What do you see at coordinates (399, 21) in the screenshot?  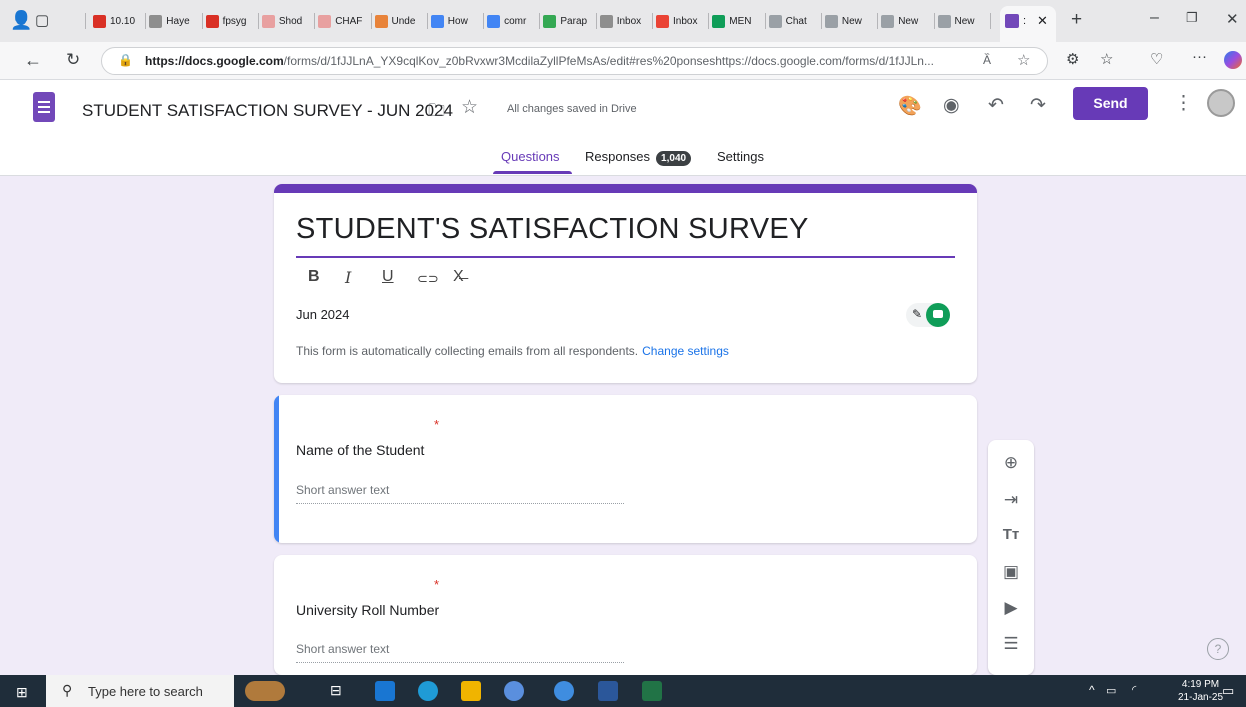 I see `browser-tab: Unde` at bounding box center [399, 21].